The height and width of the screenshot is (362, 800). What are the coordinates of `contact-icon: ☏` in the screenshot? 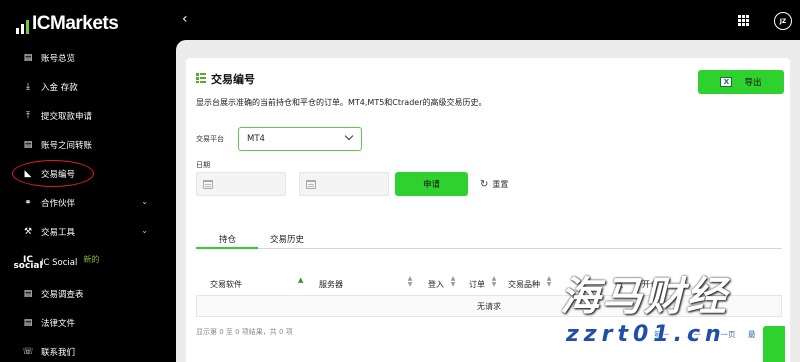 It's located at (28, 352).